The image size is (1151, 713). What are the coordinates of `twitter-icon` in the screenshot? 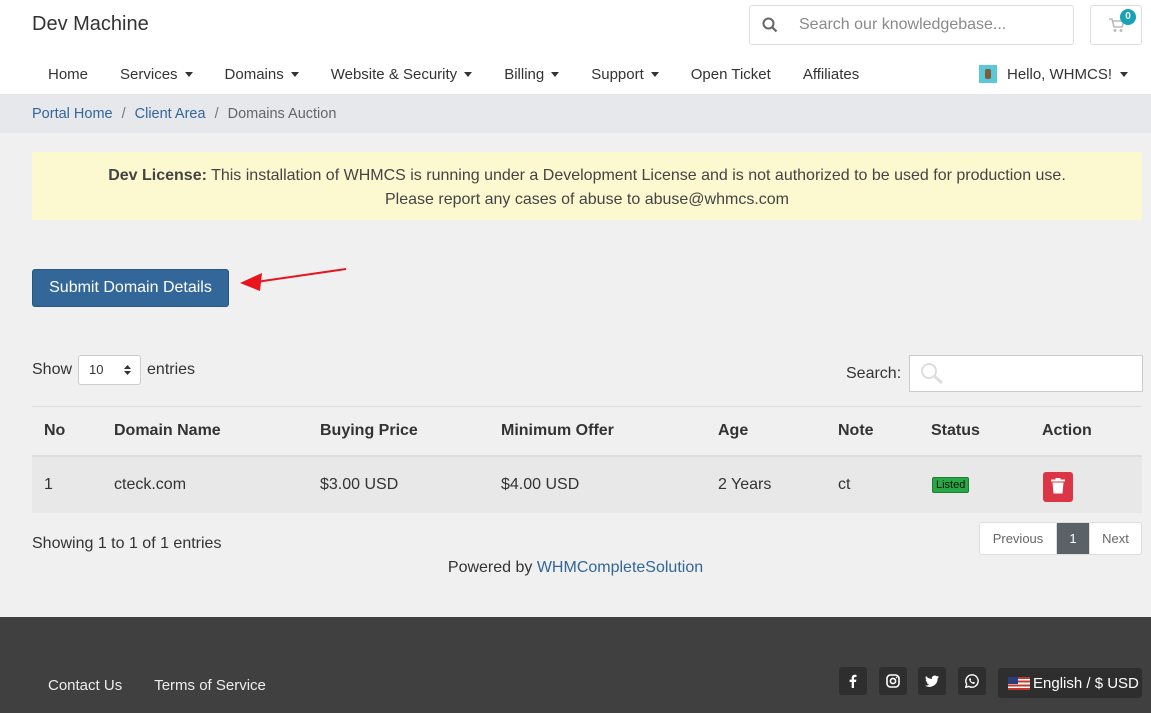 It's located at (932, 681).